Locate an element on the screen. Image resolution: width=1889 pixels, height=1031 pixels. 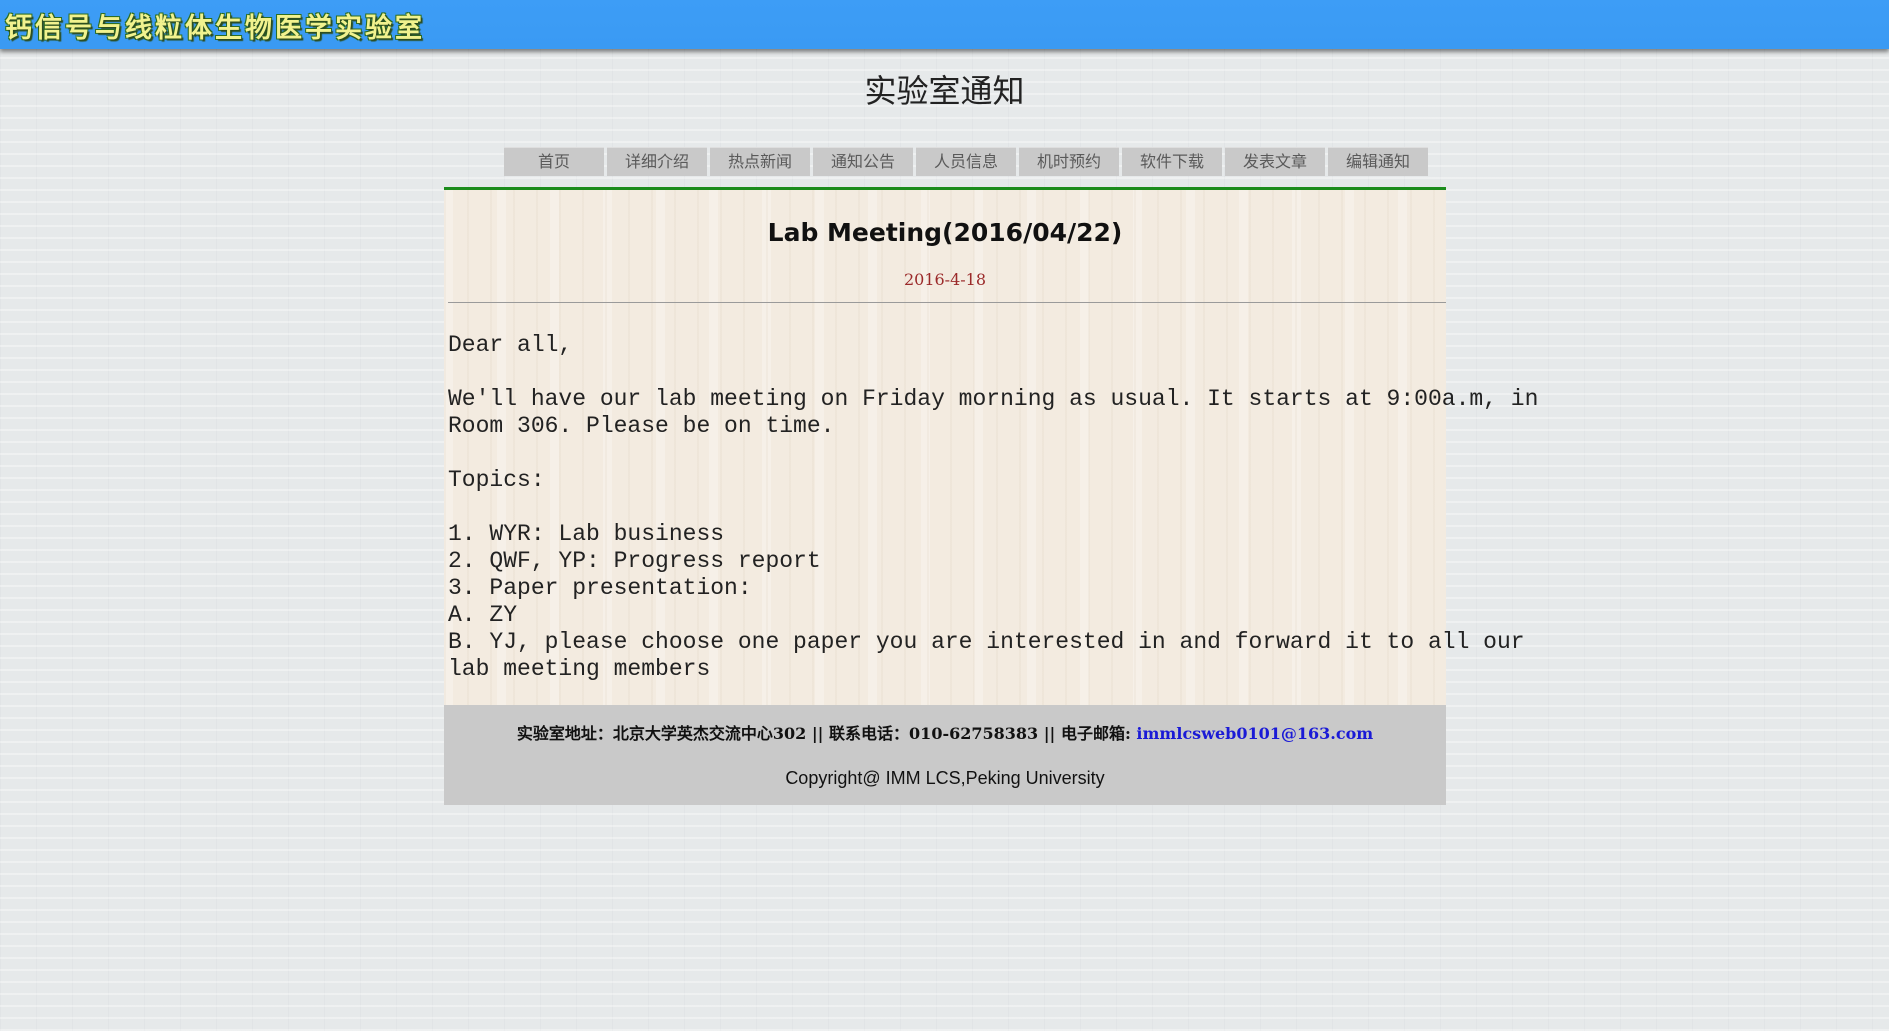
address-label: 实验室地址： is located at coordinates (564, 733).